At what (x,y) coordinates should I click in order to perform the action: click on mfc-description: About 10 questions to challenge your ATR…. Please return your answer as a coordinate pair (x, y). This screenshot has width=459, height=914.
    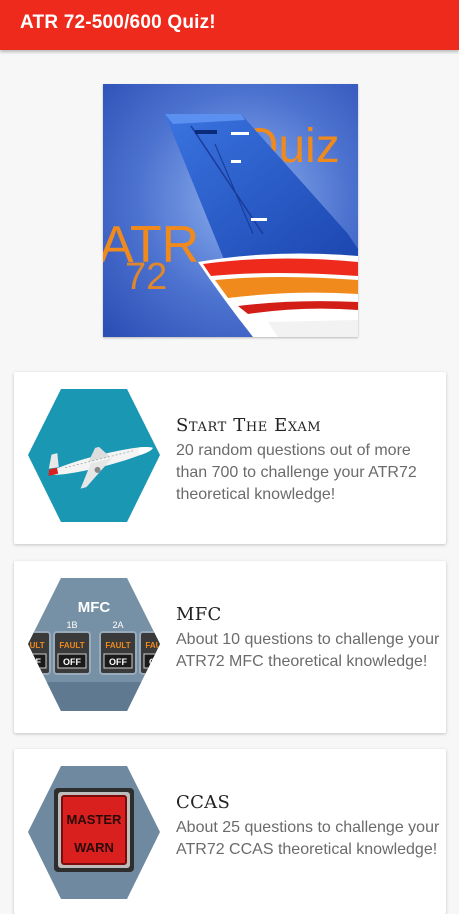
    Looking at the image, I should click on (308, 650).